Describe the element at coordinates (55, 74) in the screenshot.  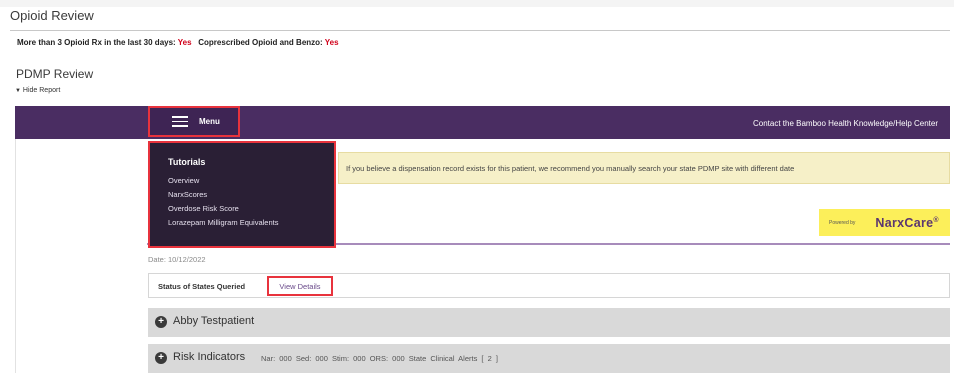
I see `pdmp-review-title: PDMP Review` at that location.